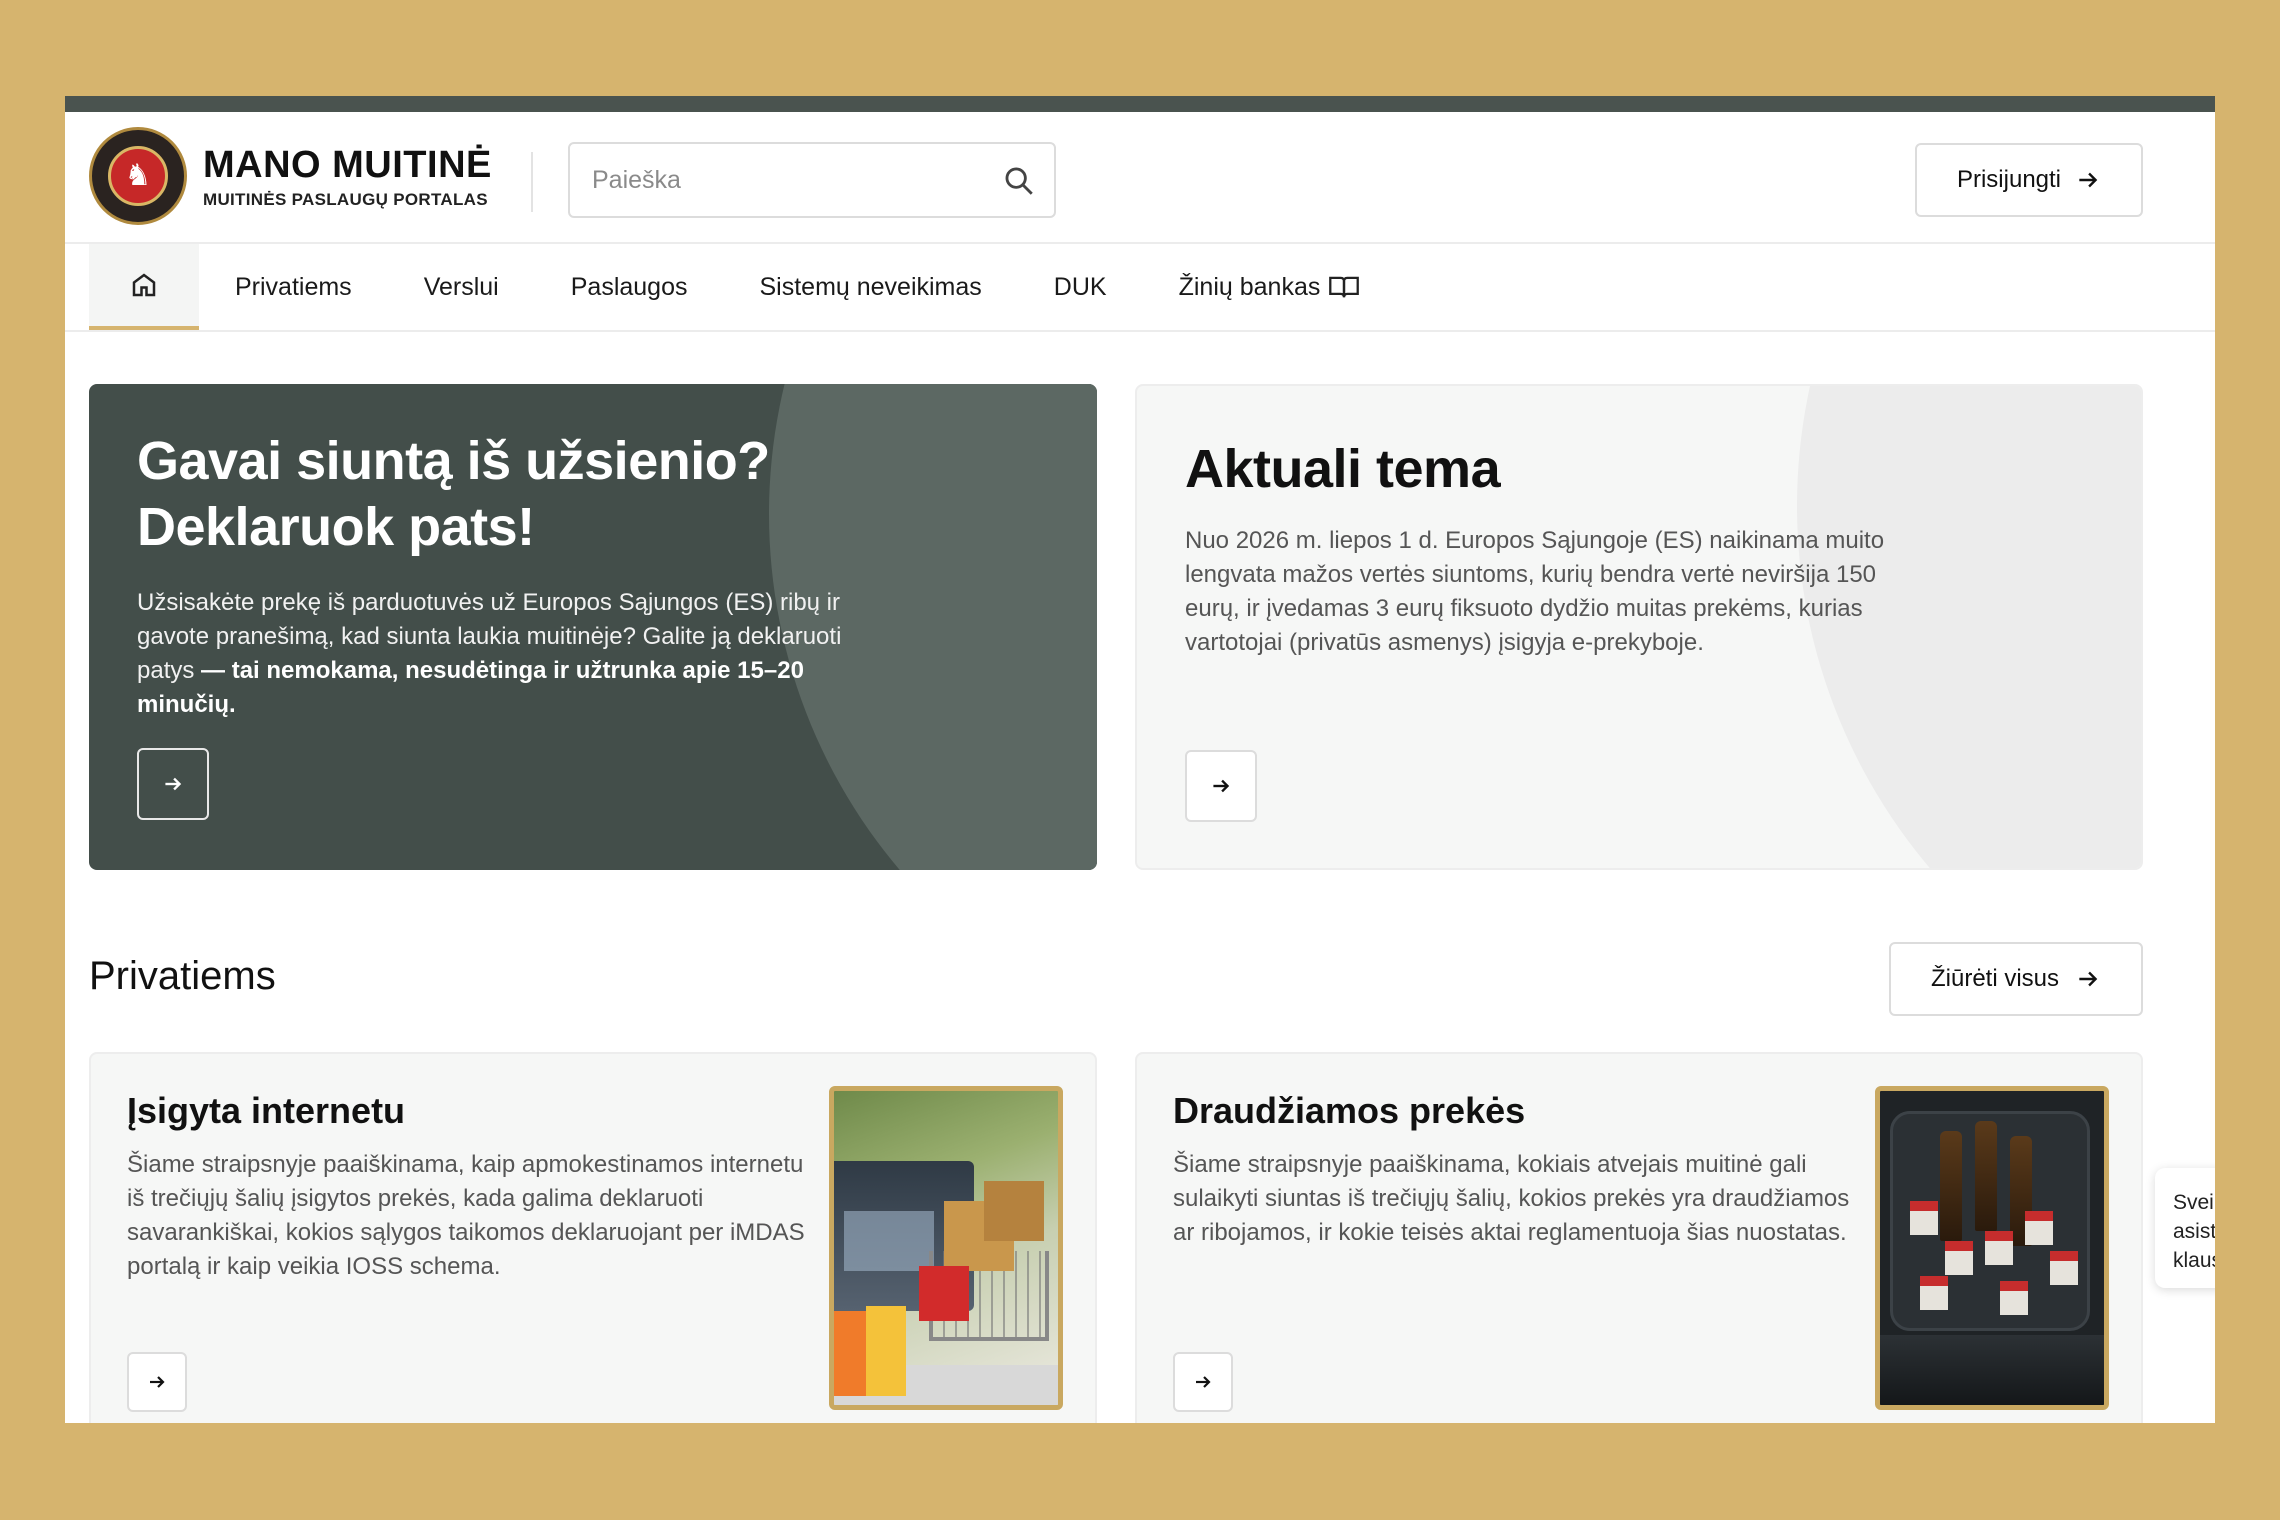 The image size is (2280, 1520). I want to click on top-bar, so click(1140, 104).